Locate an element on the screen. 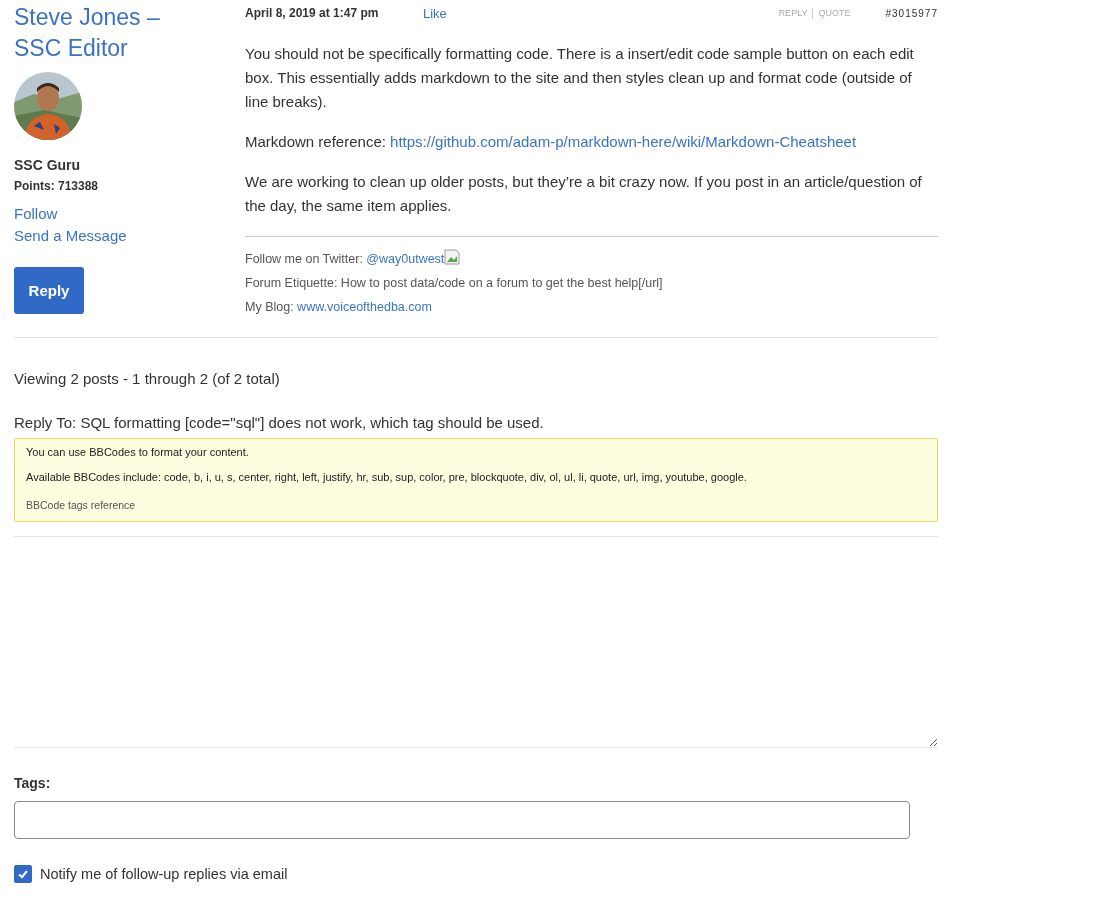 This screenshot has width=1101, height=912. post-link: https://github.com/adam-p/markdown-here/wiki/Markdown-Cheatsheet is located at coordinates (623, 141).